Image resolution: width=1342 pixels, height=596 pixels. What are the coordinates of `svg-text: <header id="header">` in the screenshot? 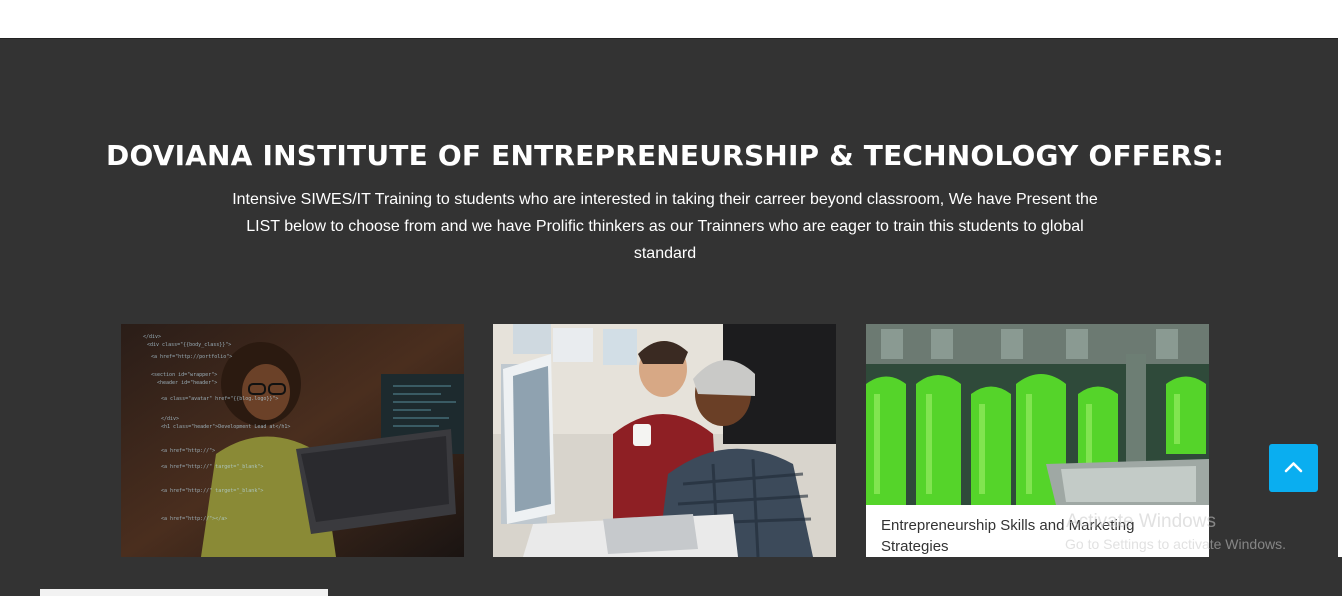 It's located at (187, 383).